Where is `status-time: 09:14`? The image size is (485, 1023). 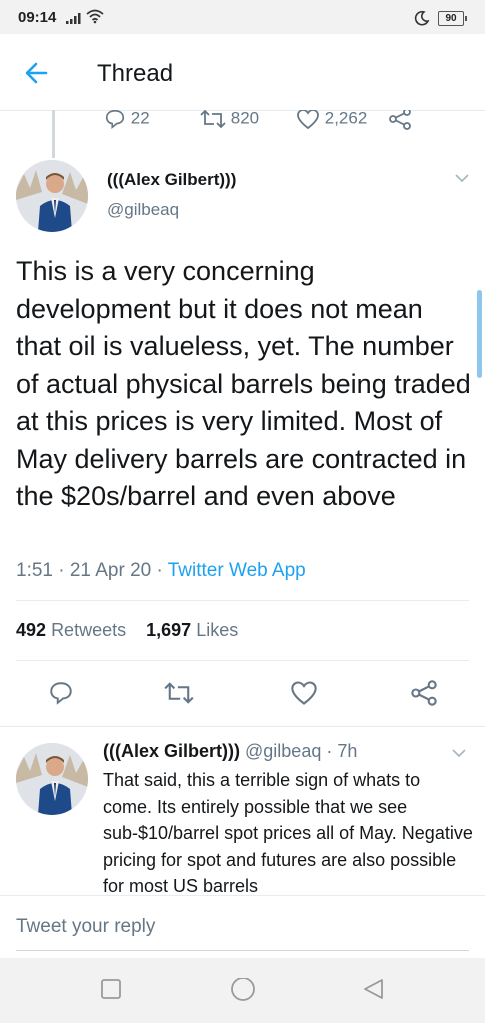
status-time: 09:14 is located at coordinates (37, 17).